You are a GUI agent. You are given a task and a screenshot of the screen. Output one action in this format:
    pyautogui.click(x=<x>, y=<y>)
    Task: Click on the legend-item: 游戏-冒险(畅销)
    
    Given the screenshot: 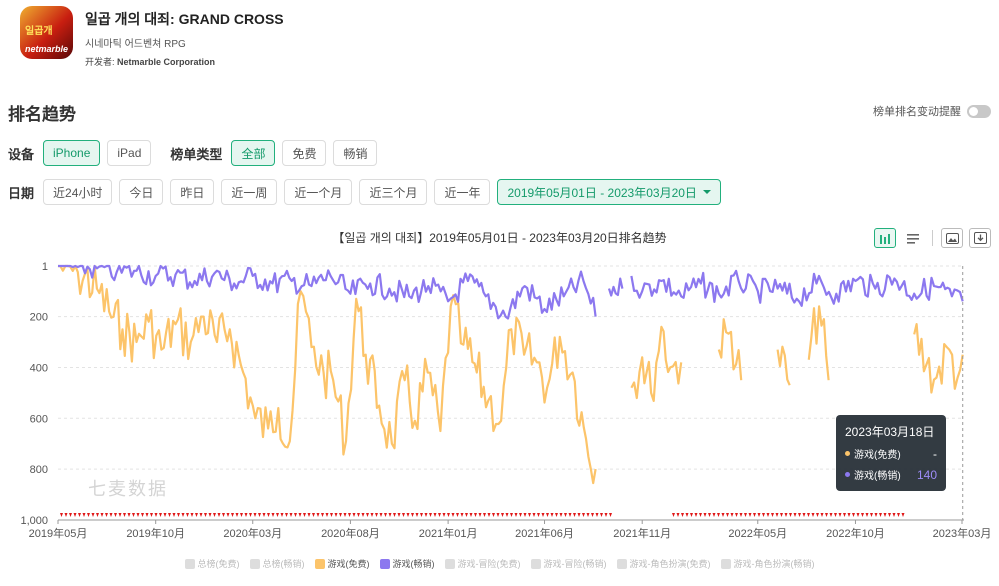 What is the action you would take?
    pyautogui.click(x=568, y=563)
    